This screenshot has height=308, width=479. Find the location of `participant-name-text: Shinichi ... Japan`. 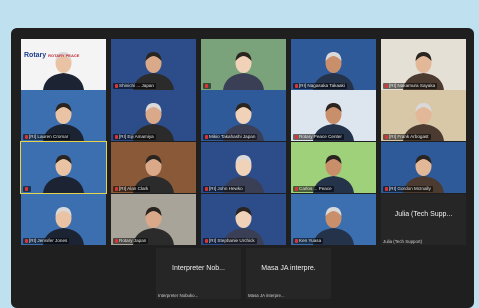

participant-name-text: Shinichi ... Japan is located at coordinates (136, 85).